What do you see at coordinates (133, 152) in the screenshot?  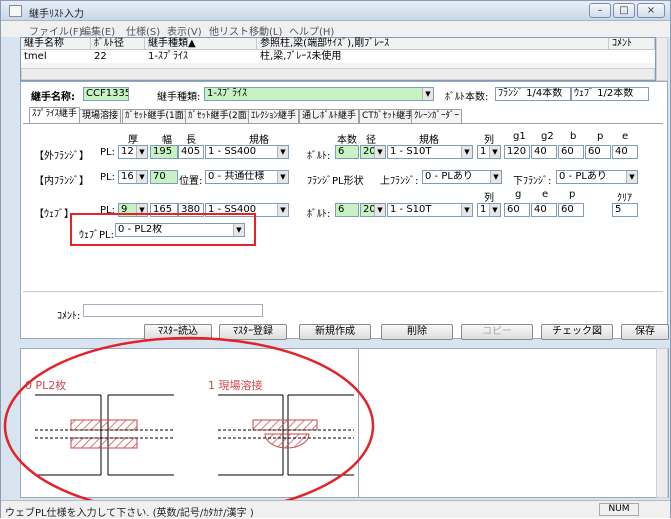 I see `outer-thick-select: 12 ▼` at bounding box center [133, 152].